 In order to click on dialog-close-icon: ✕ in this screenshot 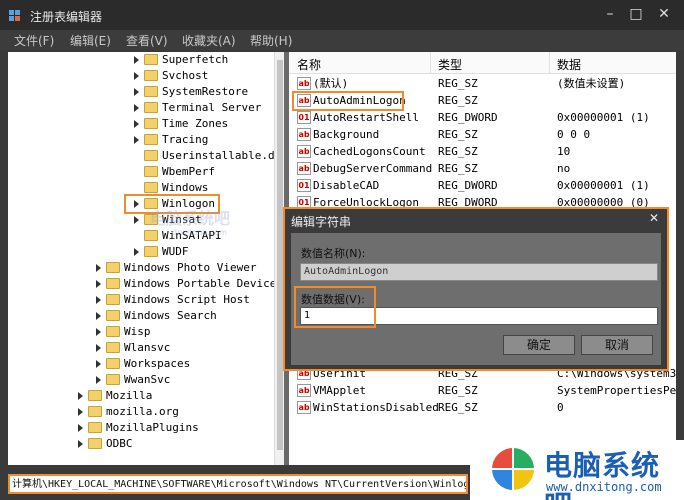, I will do `click(654, 218)`.